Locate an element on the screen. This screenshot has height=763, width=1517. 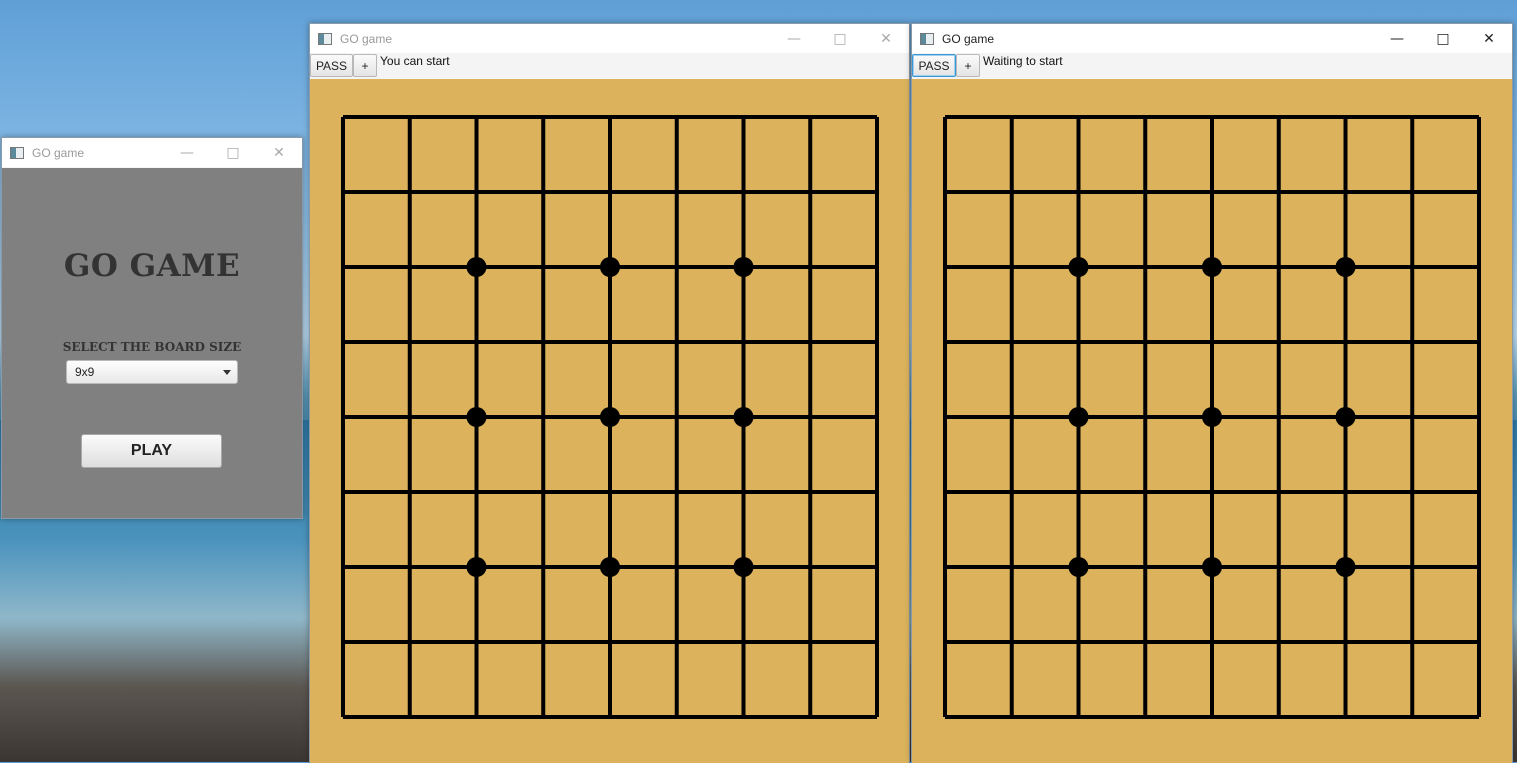
dropdown-arrow-icon is located at coordinates (227, 372).